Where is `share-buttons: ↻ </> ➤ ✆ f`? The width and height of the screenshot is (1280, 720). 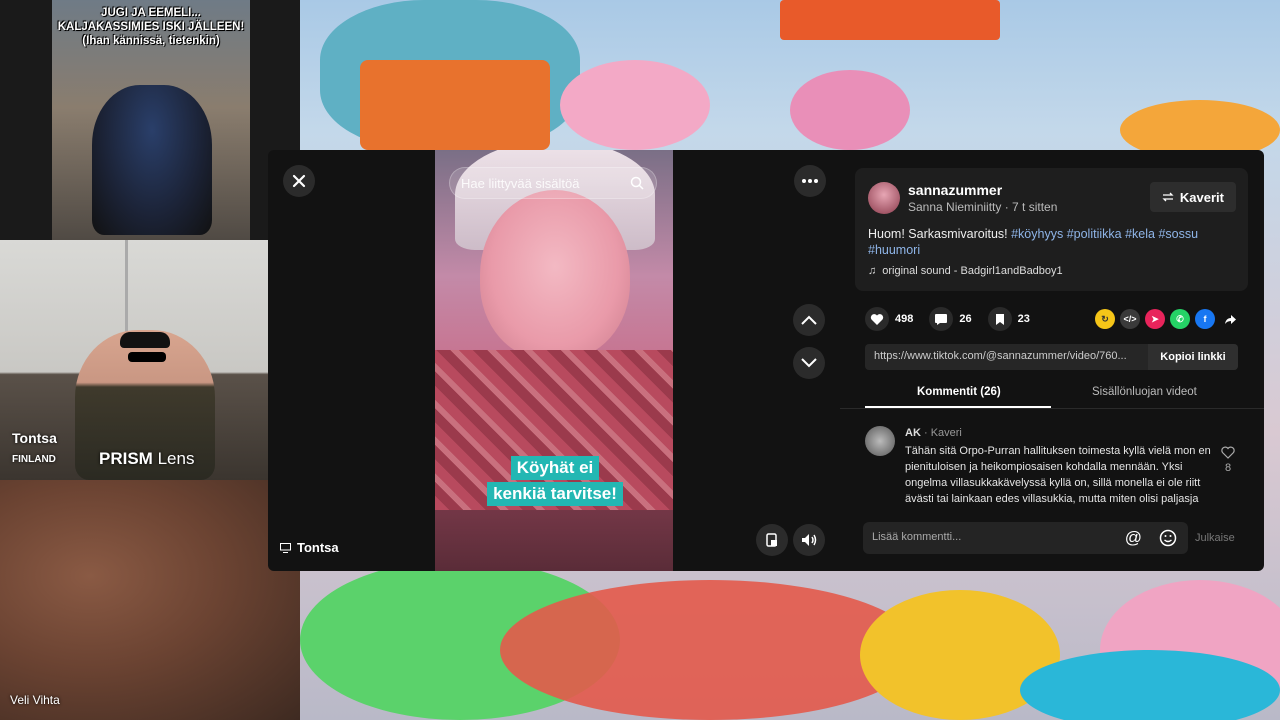 share-buttons: ↻ </> ➤ ✆ f is located at coordinates (1167, 319).